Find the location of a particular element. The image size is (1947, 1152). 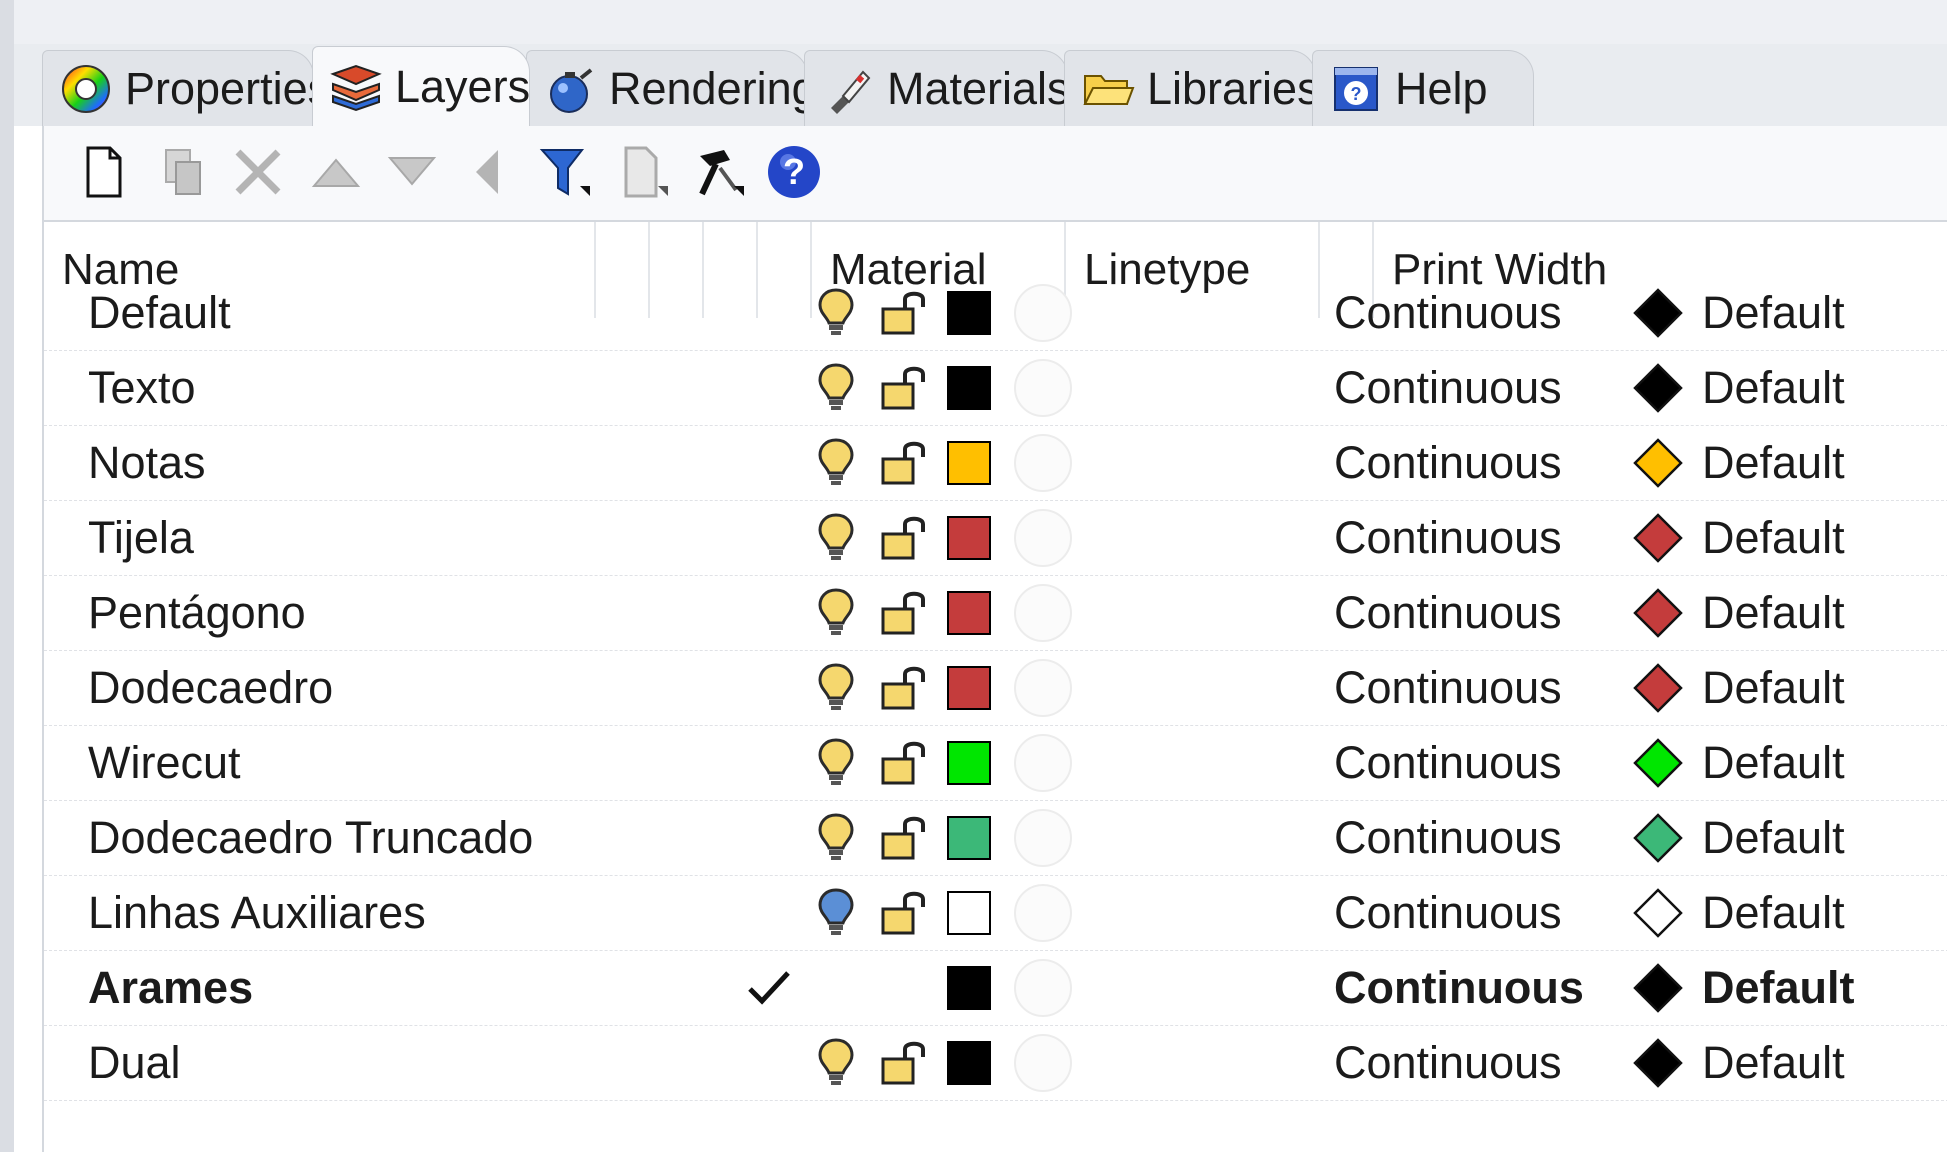

tab-layers: Layers is located at coordinates (421, 86).